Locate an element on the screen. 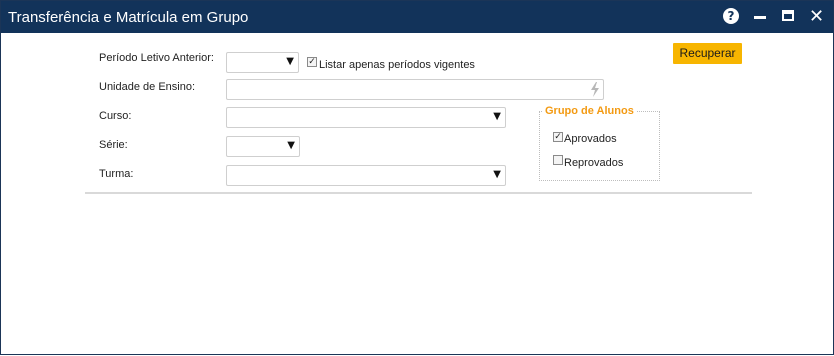 The height and width of the screenshot is (356, 834). close-icon: ✕ is located at coordinates (817, 16).